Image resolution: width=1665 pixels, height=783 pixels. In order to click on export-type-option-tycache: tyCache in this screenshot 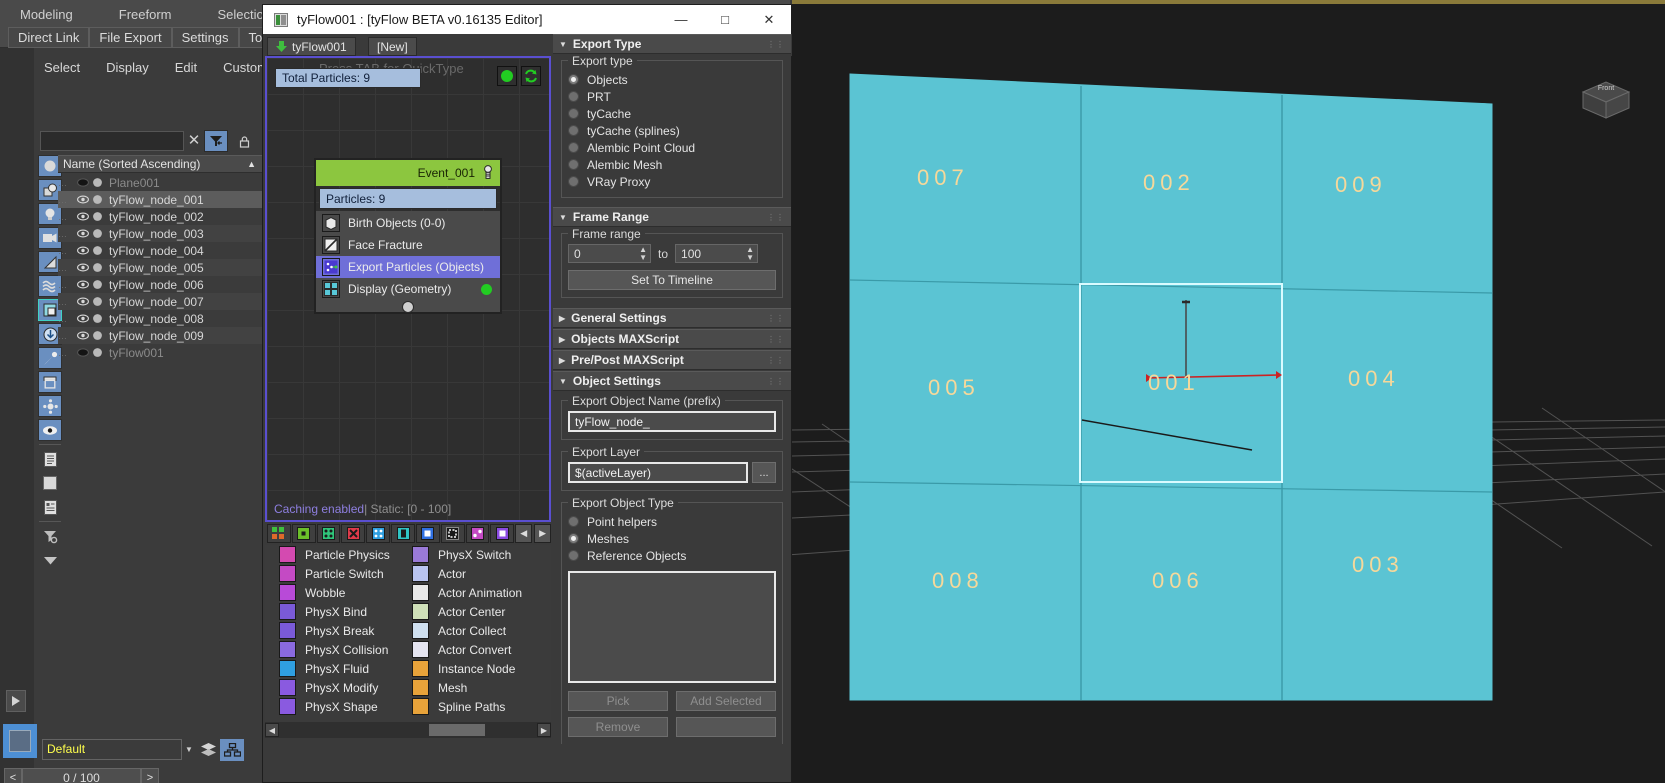, I will do `click(672, 113)`.